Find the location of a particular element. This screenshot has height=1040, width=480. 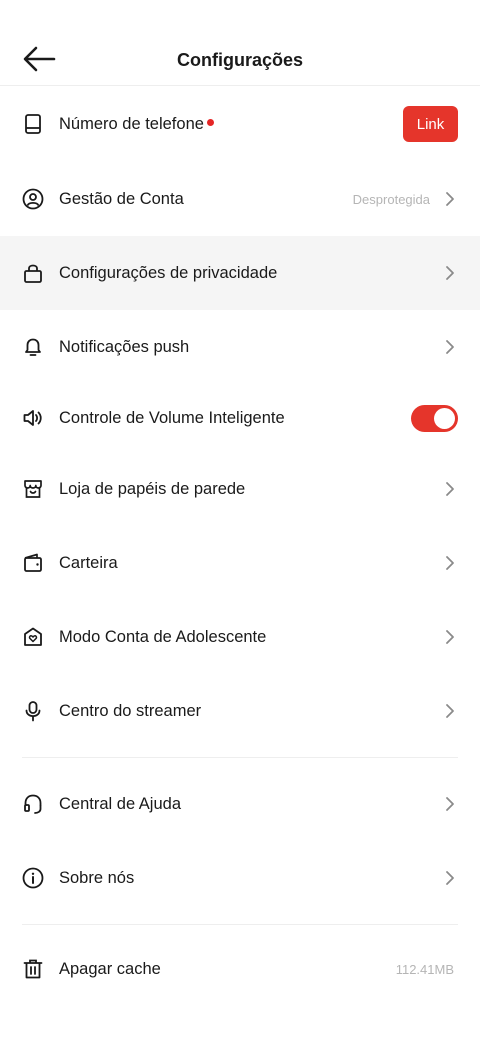

toggle-knob is located at coordinates (444, 418).